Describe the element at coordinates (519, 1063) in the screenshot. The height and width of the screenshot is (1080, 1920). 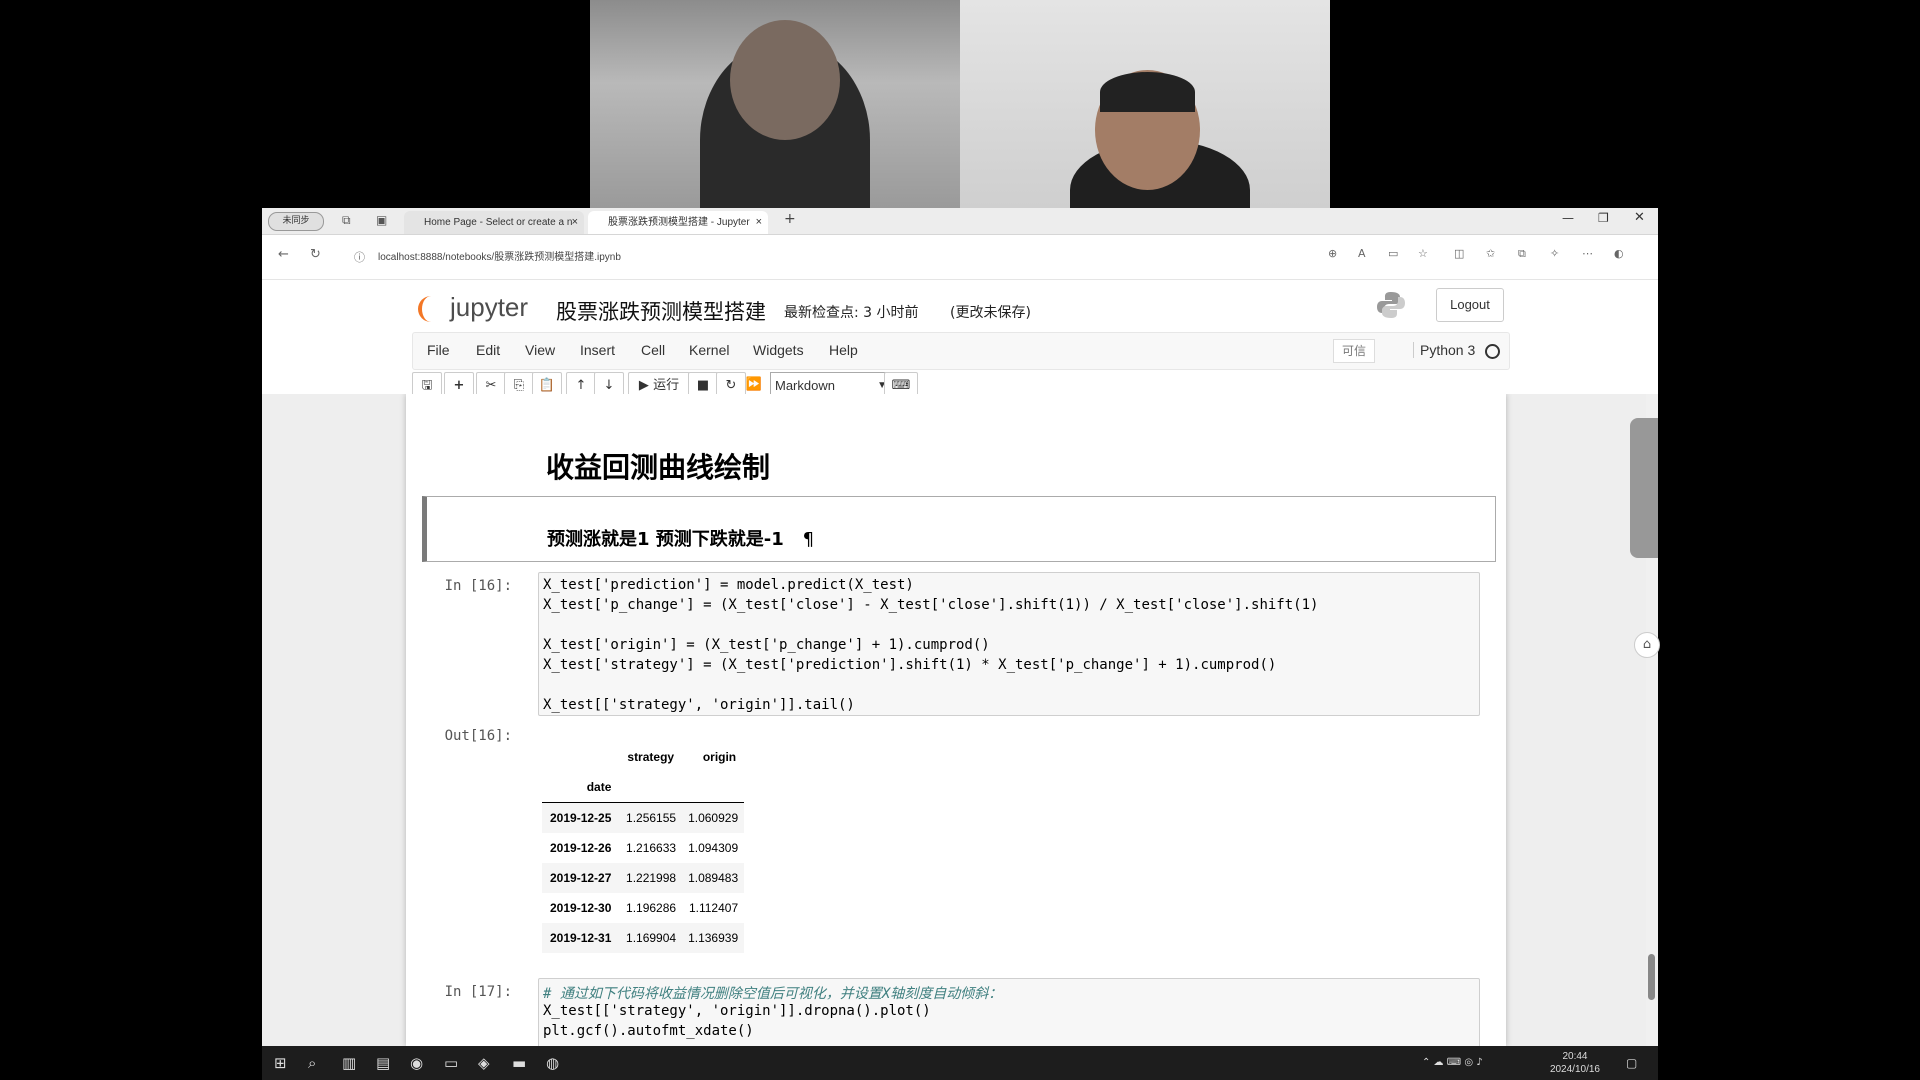
I see `app-icon-3: ▬` at that location.